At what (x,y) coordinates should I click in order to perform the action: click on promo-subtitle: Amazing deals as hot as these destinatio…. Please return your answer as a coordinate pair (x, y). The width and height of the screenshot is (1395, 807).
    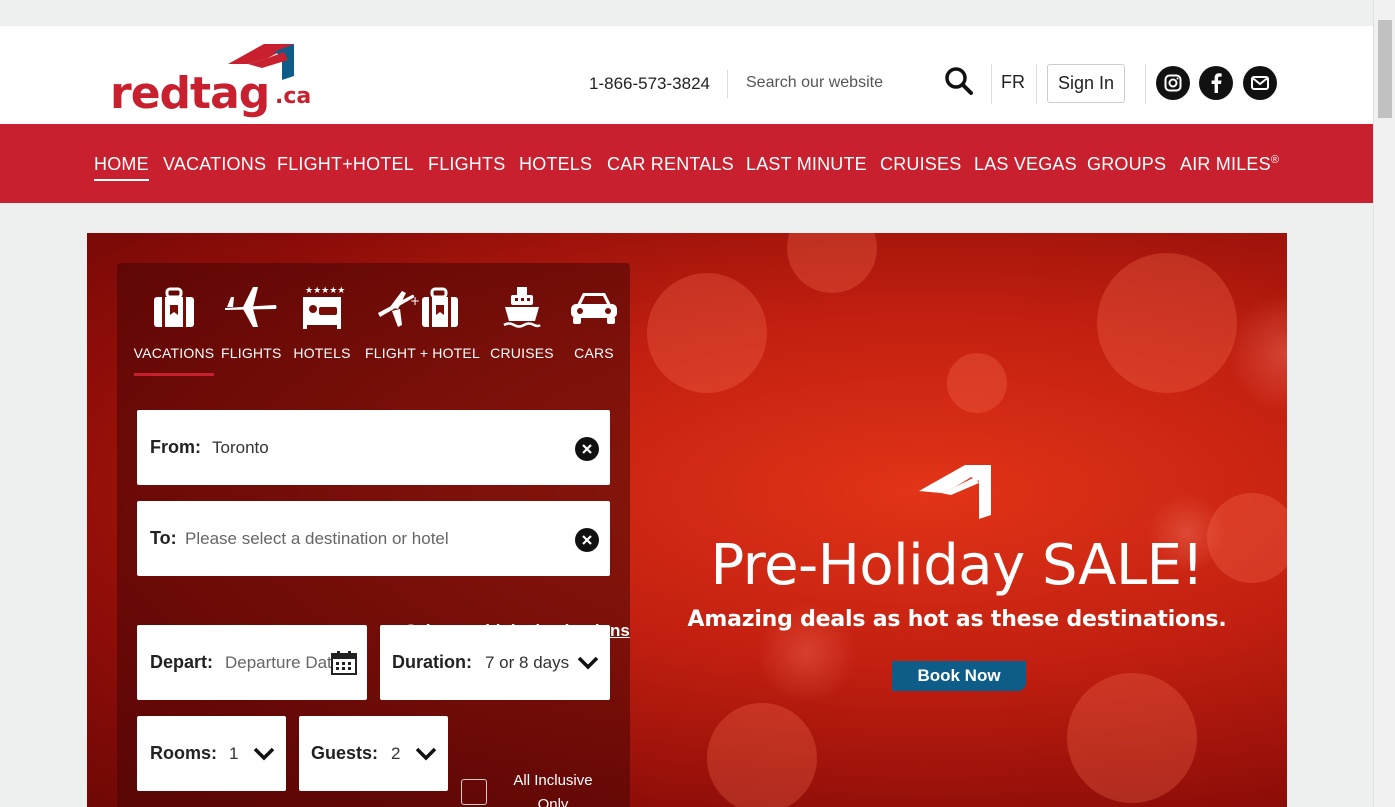
    Looking at the image, I should click on (957, 619).